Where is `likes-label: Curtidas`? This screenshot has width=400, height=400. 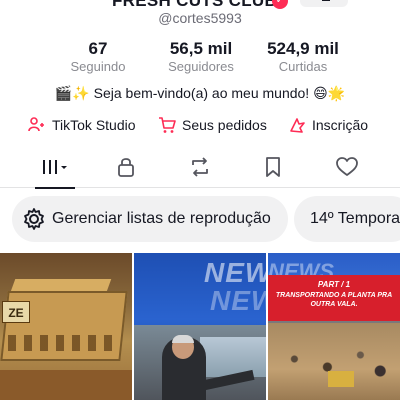 likes-label: Curtidas is located at coordinates (303, 66).